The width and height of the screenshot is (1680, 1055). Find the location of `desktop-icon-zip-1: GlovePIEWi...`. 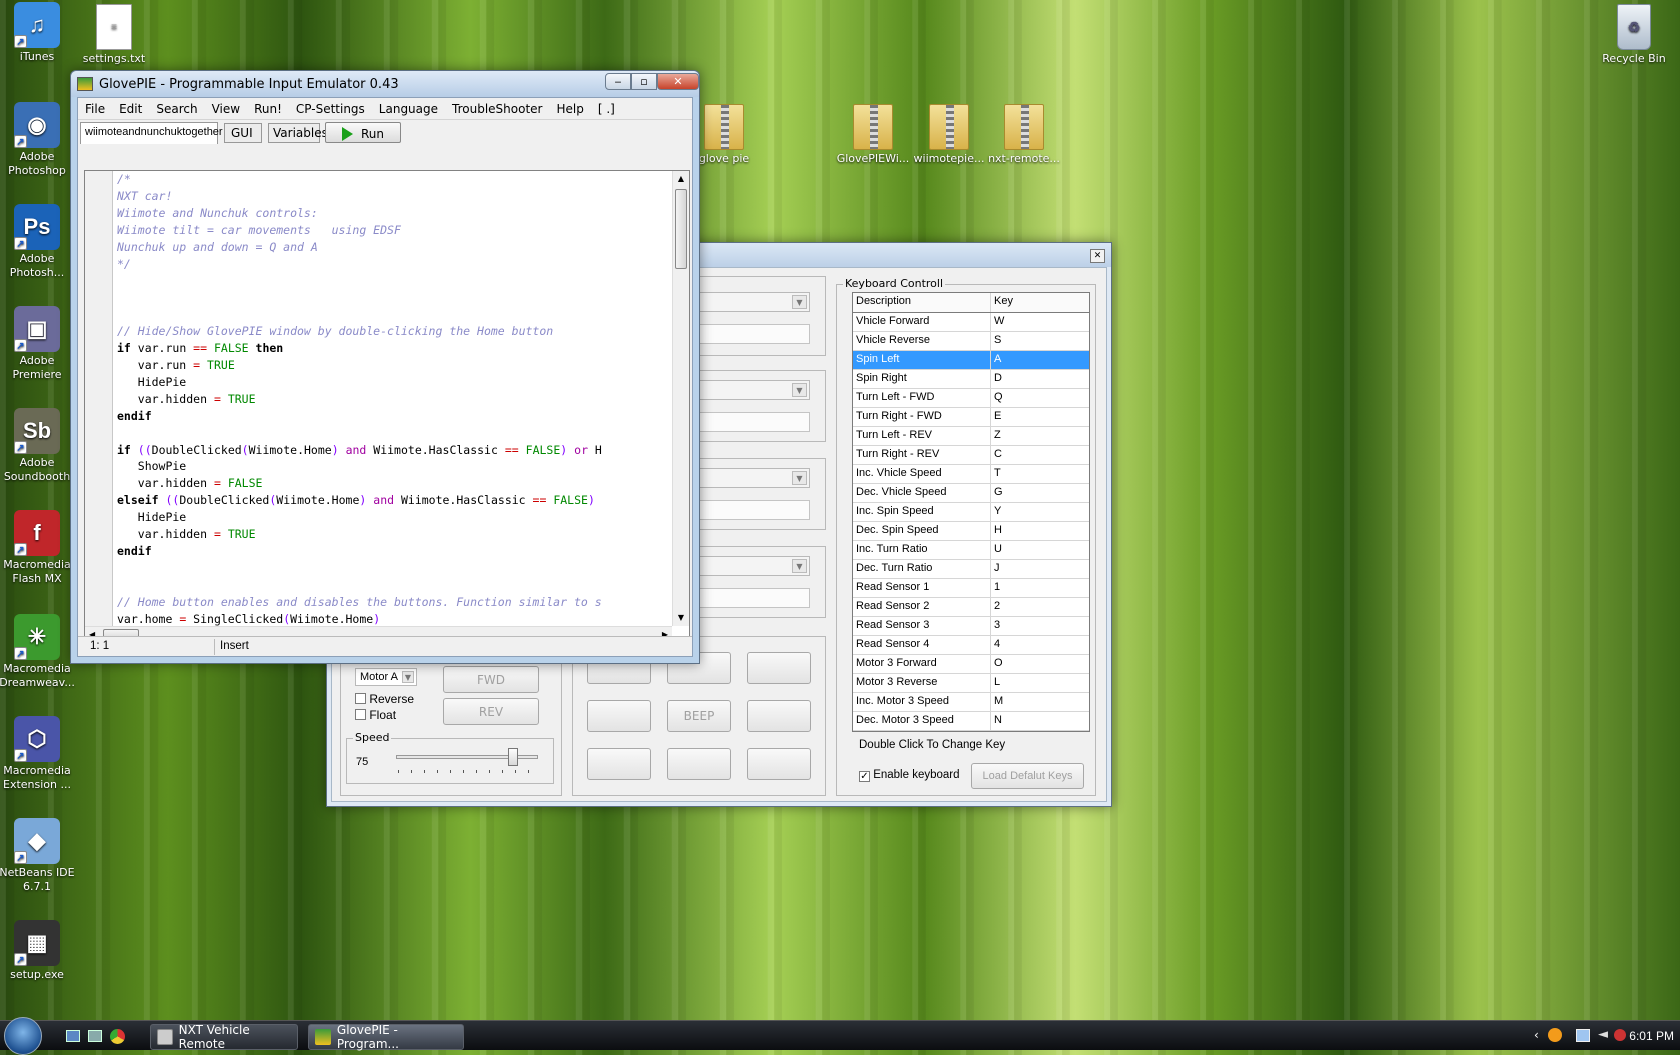

desktop-icon-zip-1: GlovePIEWi... is located at coordinates (873, 135).